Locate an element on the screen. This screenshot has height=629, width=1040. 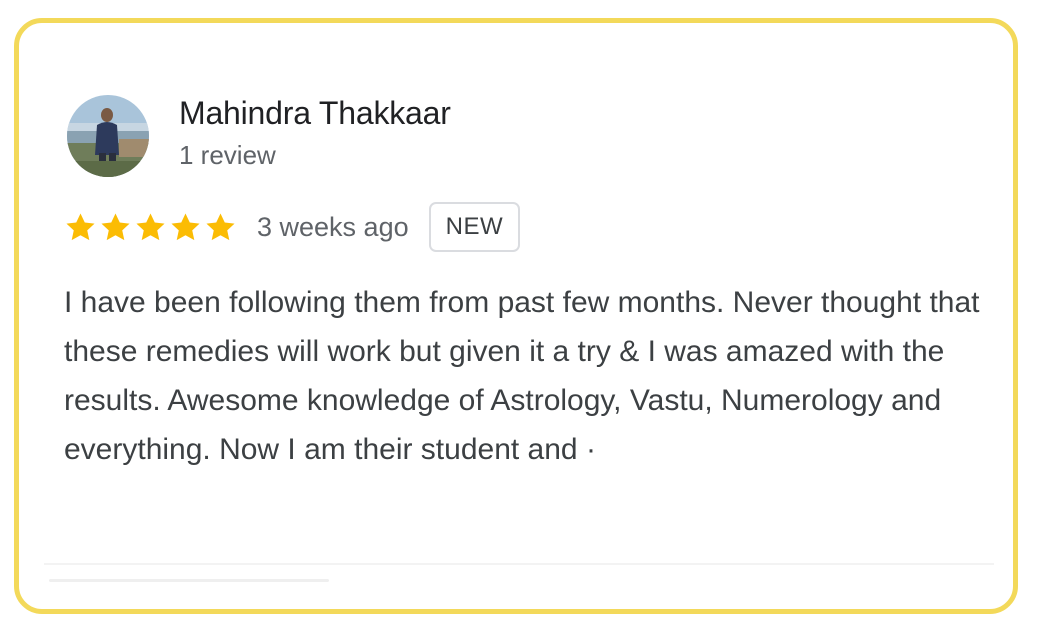
new-badge: NEW is located at coordinates (474, 227).